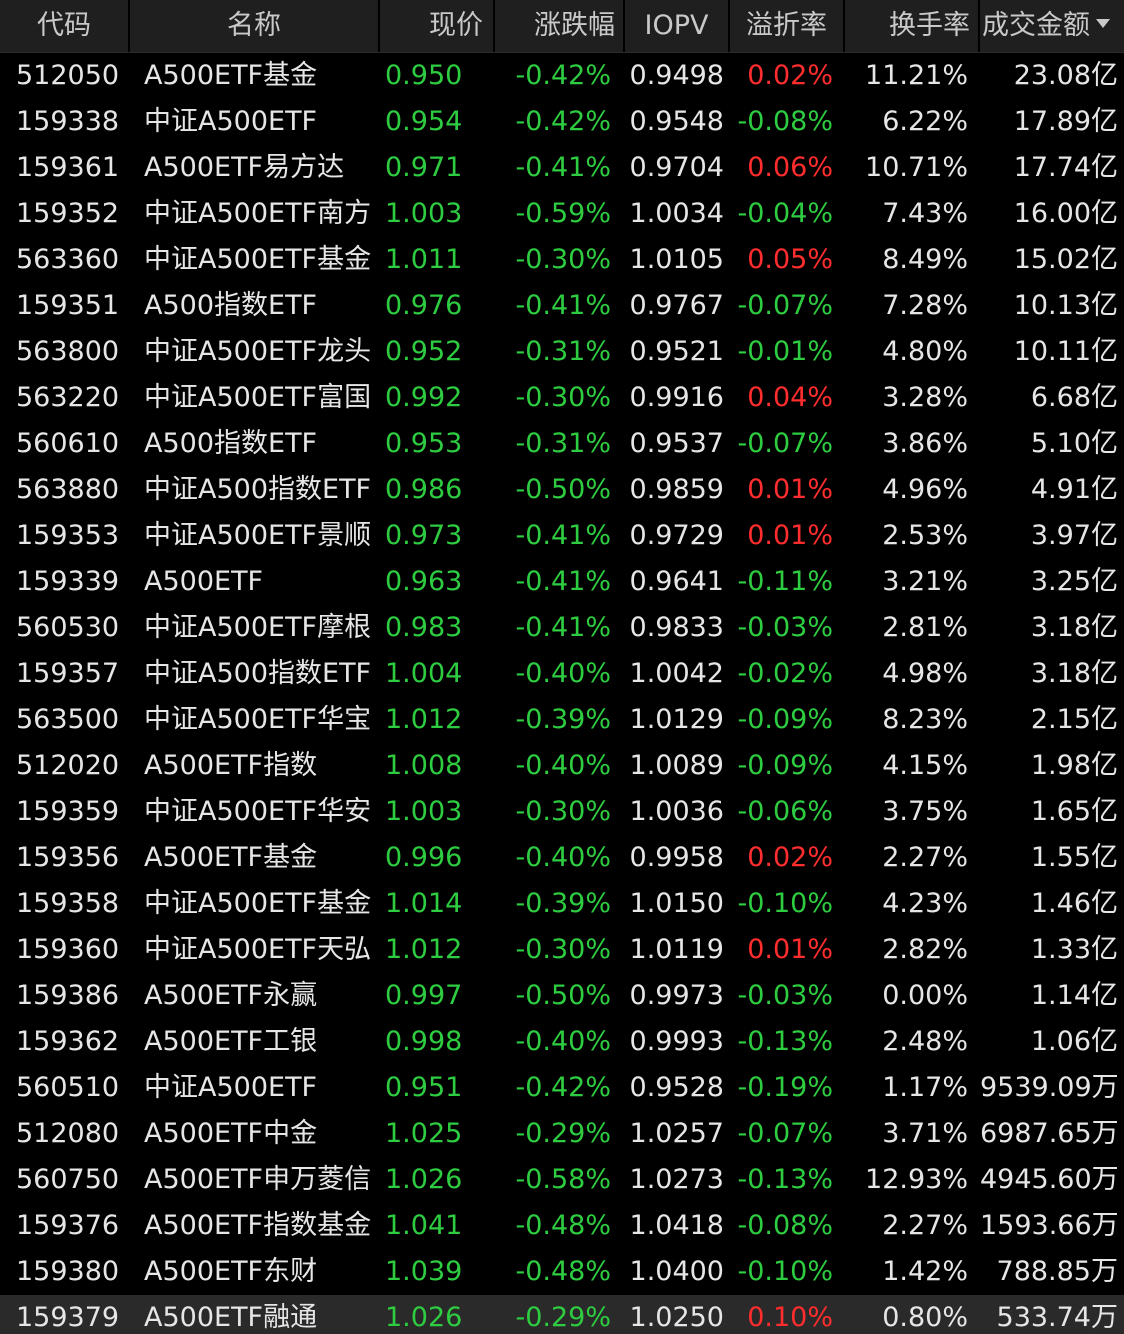 This screenshot has width=1124, height=1334. I want to click on cell-amount: 1.65亿, so click(1074, 811).